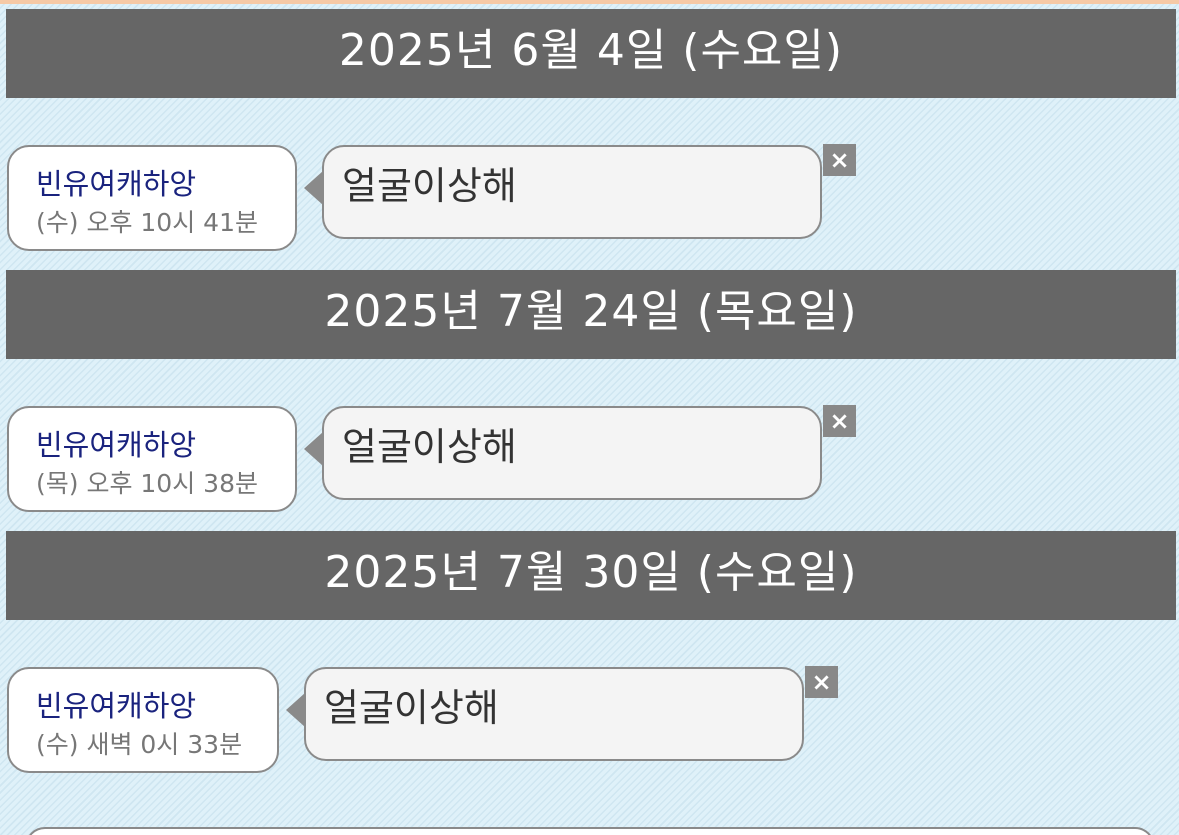 Image resolution: width=1179 pixels, height=835 pixels. Describe the element at coordinates (591, 53) in the screenshot. I see `date-header: 2025년 6월 4일 (수요일)` at that location.